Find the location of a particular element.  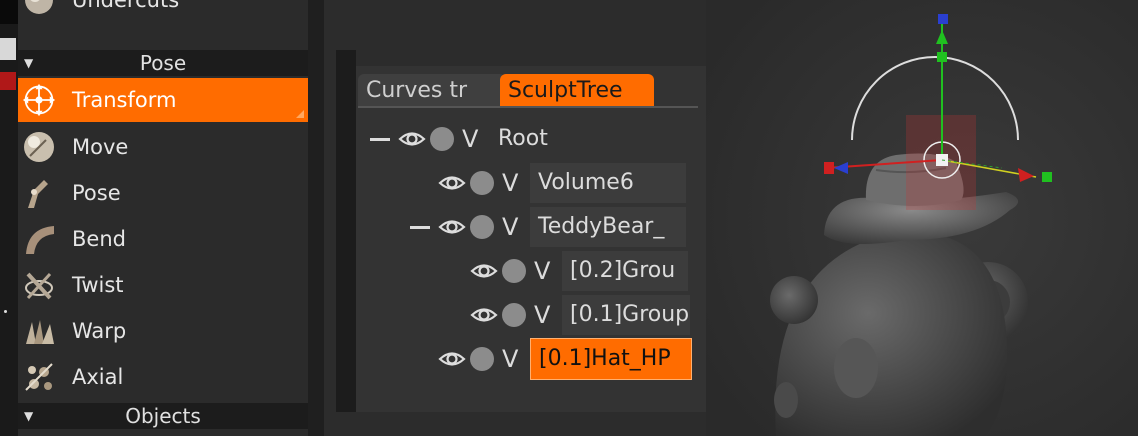

tool-pose: Pose is located at coordinates (163, 193).